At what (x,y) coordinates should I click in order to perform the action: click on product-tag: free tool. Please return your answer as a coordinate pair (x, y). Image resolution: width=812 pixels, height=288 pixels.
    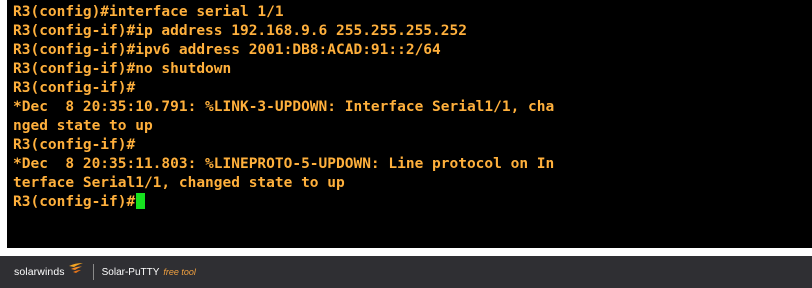
    Looking at the image, I should click on (179, 272).